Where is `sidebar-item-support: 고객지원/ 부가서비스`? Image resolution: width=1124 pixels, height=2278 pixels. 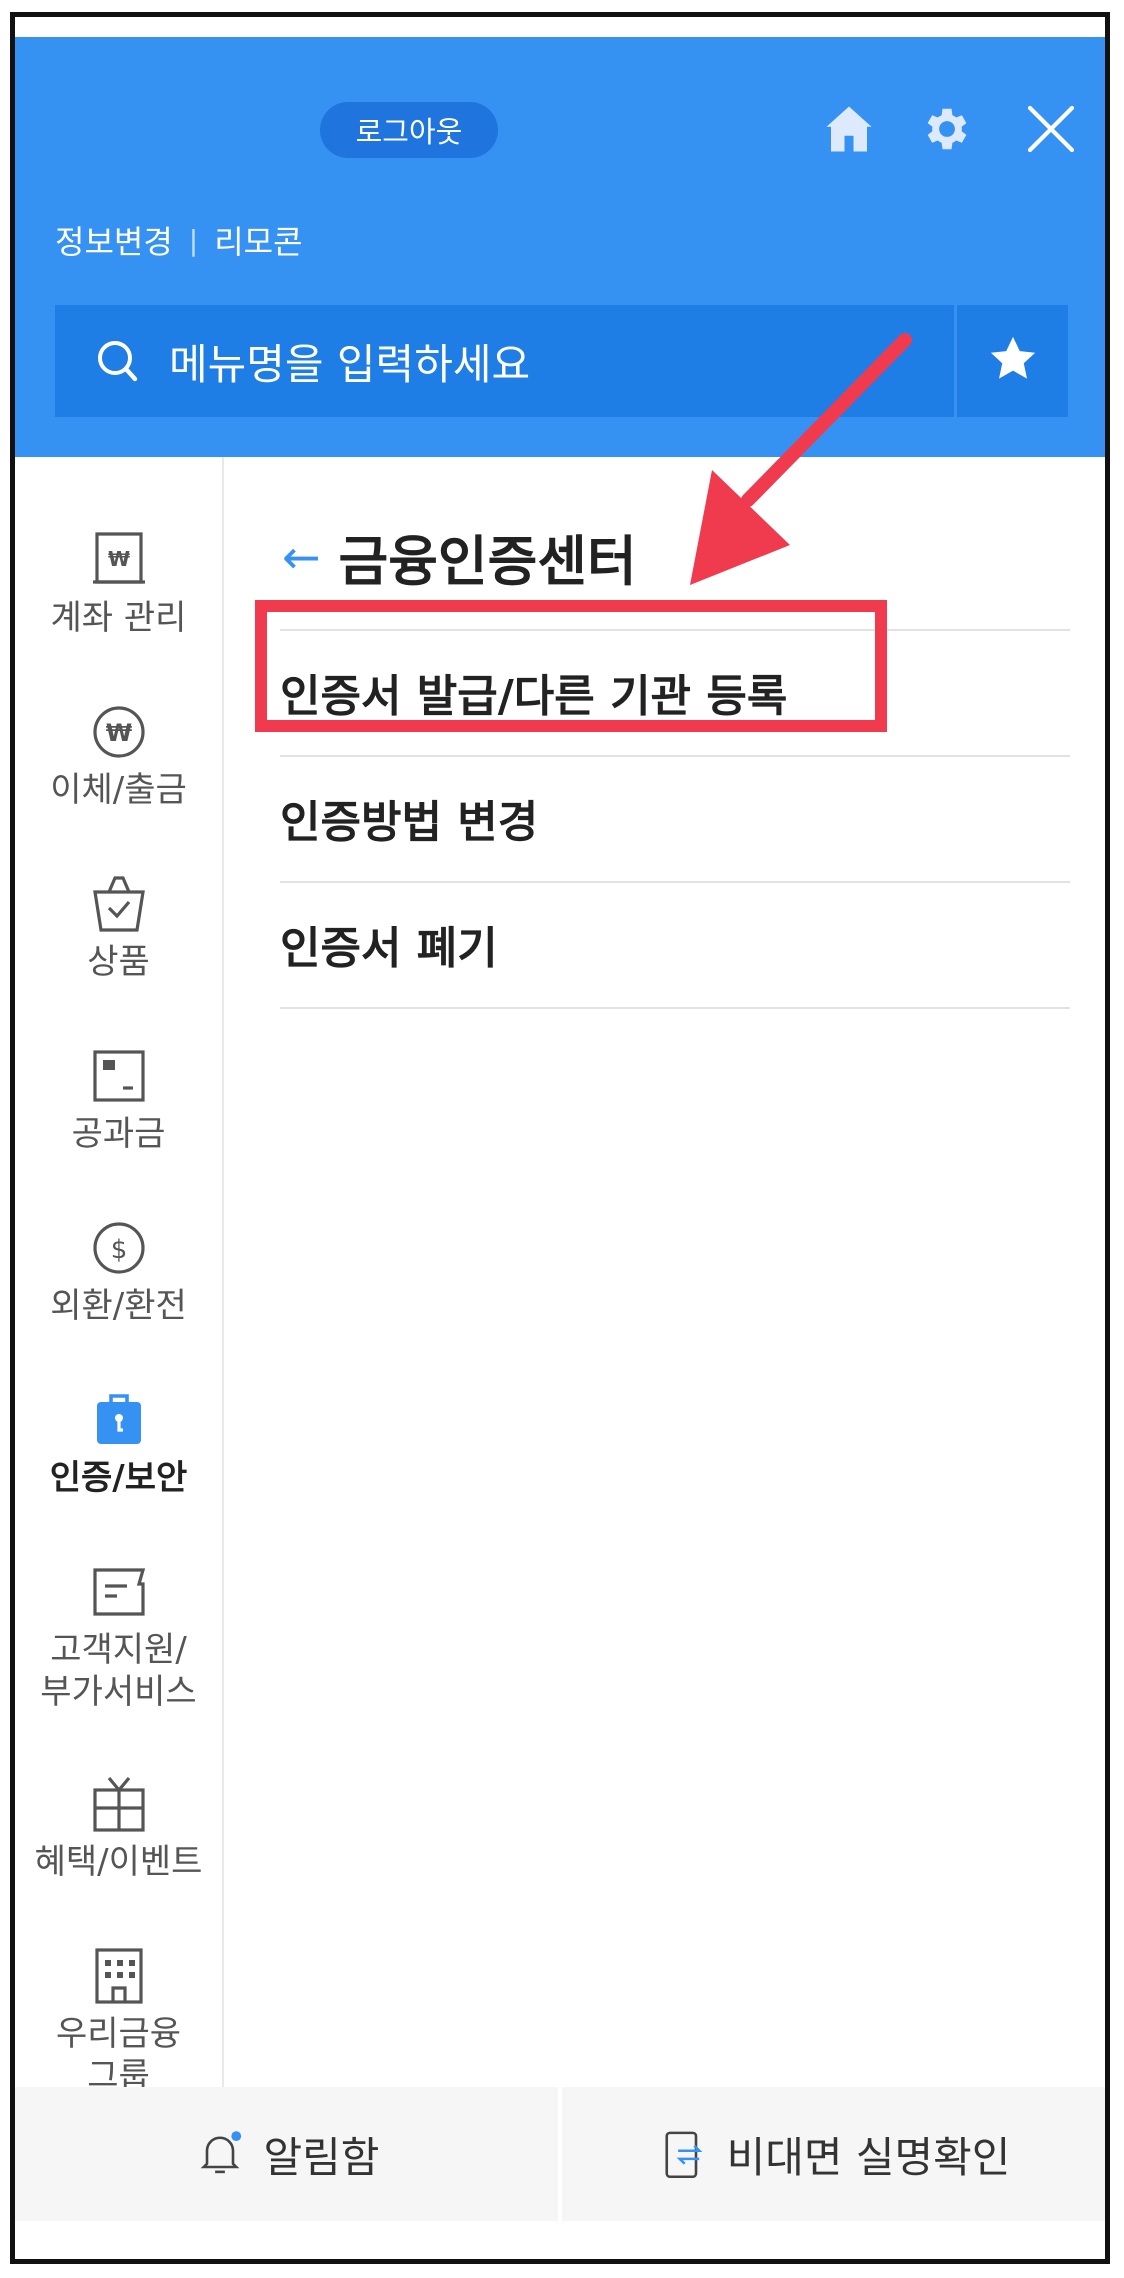 sidebar-item-support: 고객지원/ 부가서비스 is located at coordinates (118, 1635).